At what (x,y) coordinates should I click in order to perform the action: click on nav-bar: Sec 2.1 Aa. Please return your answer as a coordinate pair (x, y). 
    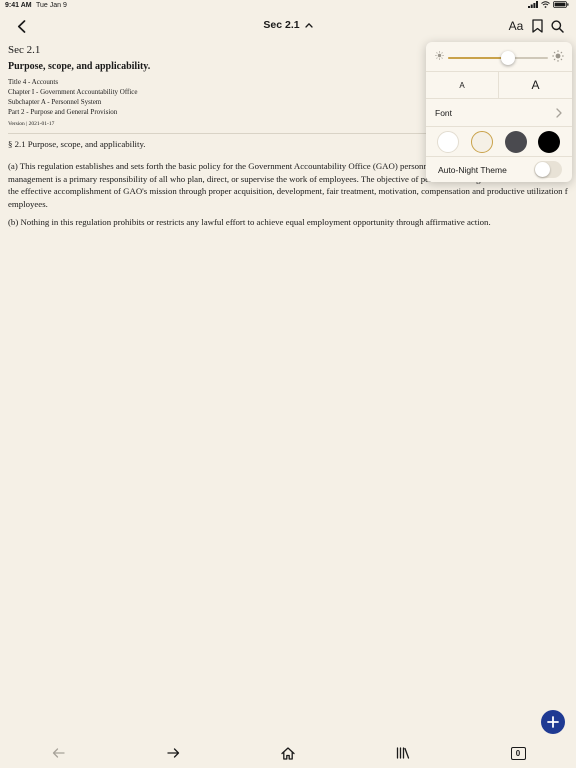
    Looking at the image, I should click on (288, 26).